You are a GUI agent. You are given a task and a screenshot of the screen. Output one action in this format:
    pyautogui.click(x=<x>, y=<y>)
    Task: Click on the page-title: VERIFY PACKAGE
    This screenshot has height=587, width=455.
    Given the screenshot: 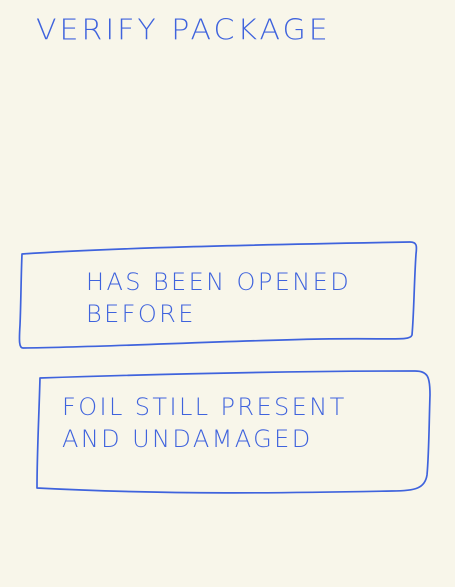 What is the action you would take?
    pyautogui.click(x=183, y=31)
    